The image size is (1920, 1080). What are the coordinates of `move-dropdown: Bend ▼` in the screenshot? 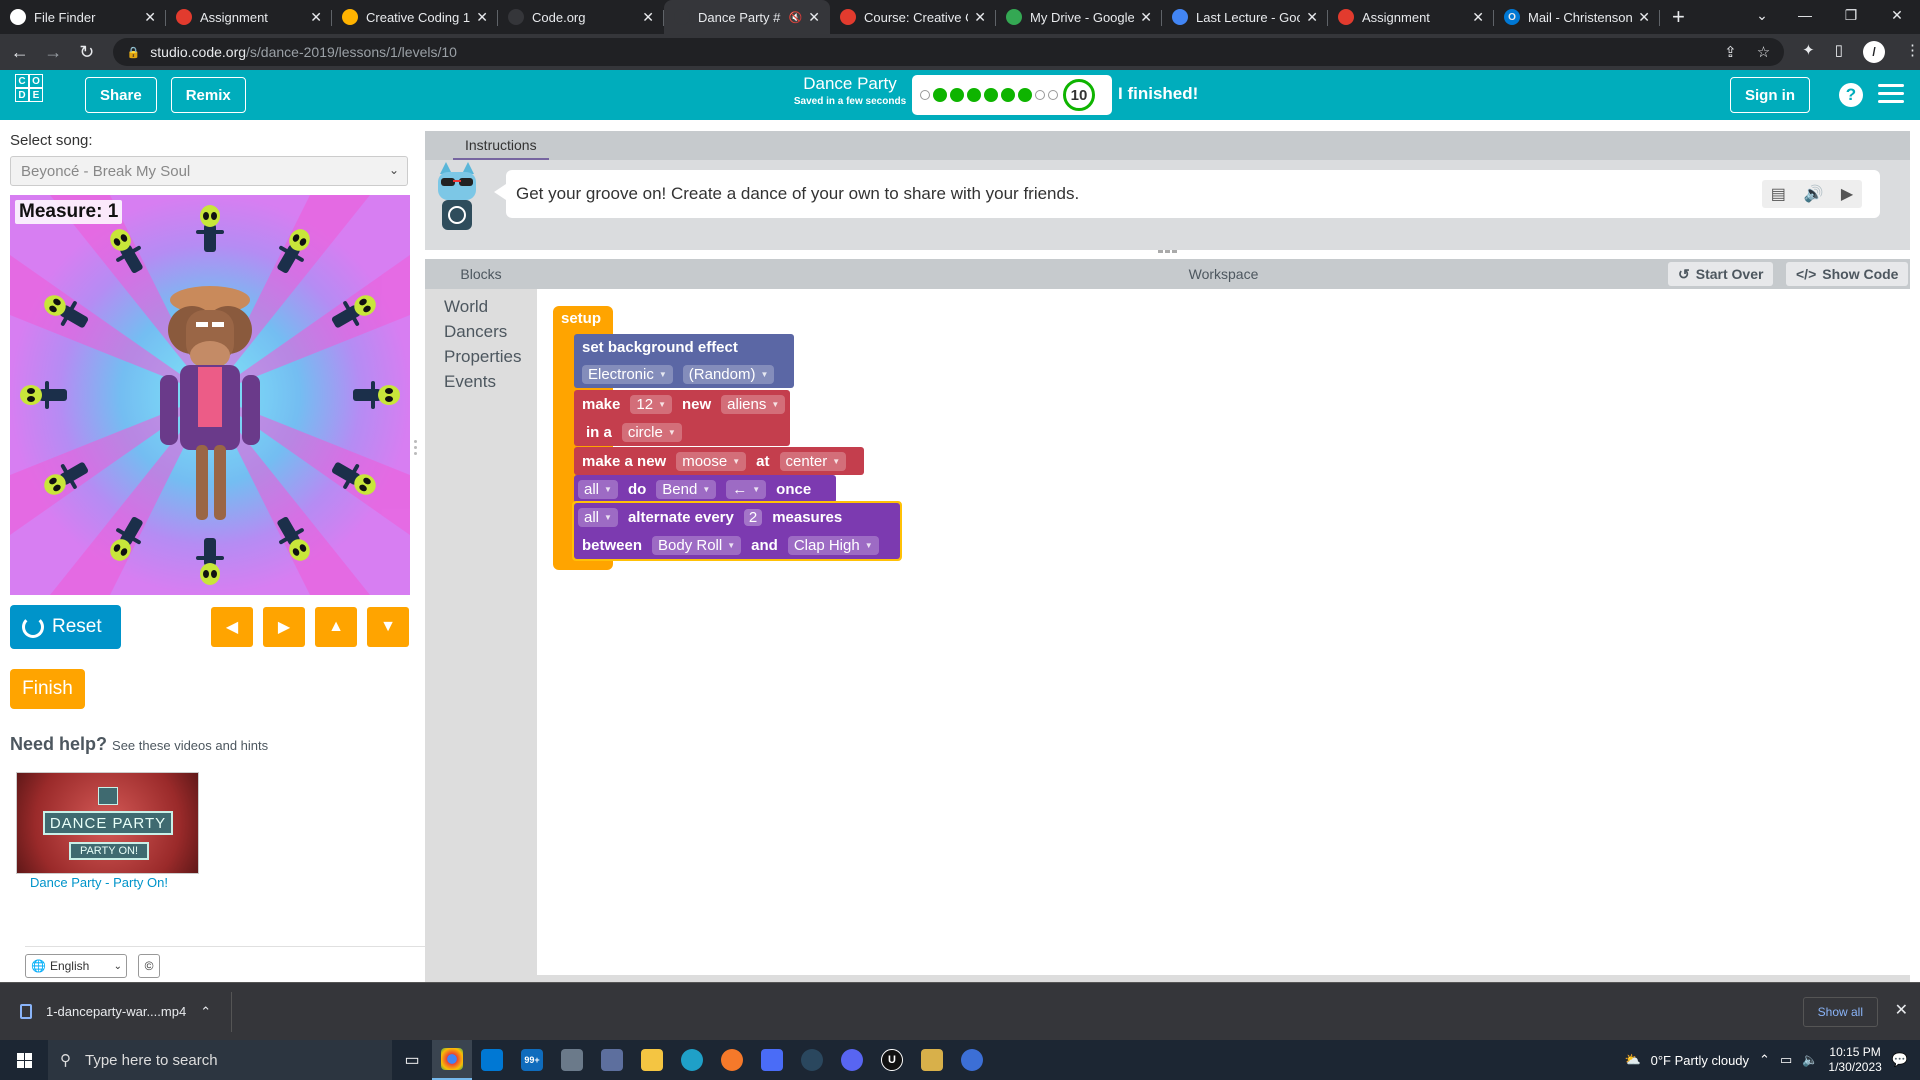 It's located at (686, 489).